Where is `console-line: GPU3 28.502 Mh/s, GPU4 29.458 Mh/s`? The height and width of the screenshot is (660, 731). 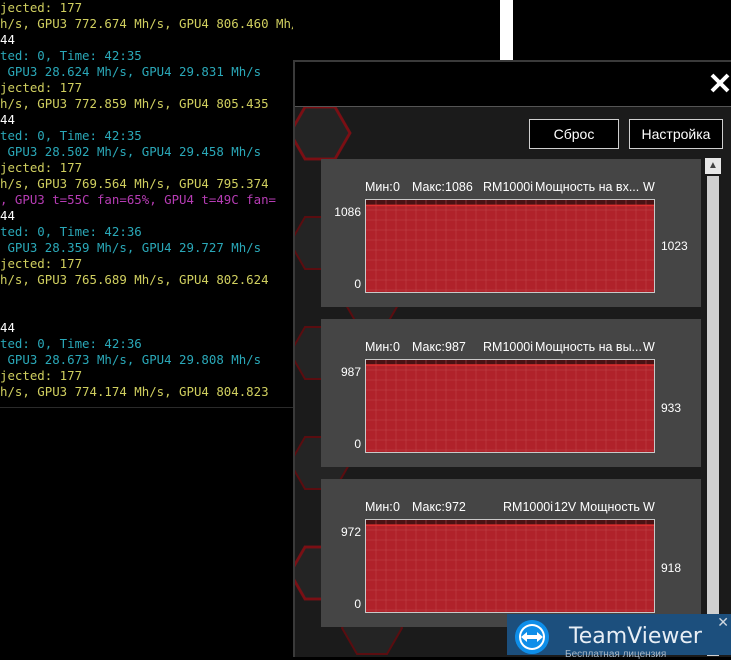 console-line: GPU3 28.502 Mh/s, GPU4 29.458 Mh/s is located at coordinates (131, 151).